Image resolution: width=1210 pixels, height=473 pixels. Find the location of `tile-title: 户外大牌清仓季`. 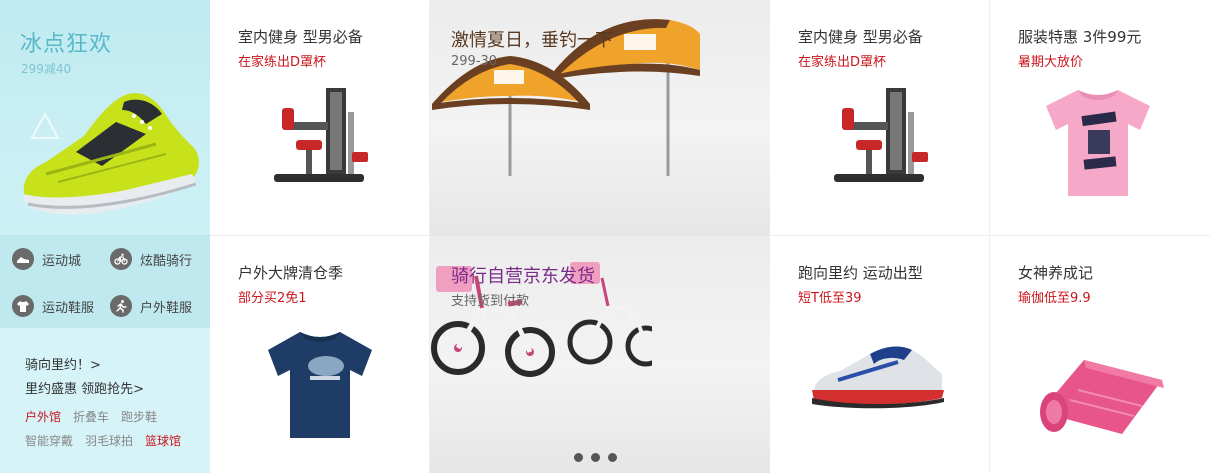

tile-title: 户外大牌清仓季 is located at coordinates (291, 273).